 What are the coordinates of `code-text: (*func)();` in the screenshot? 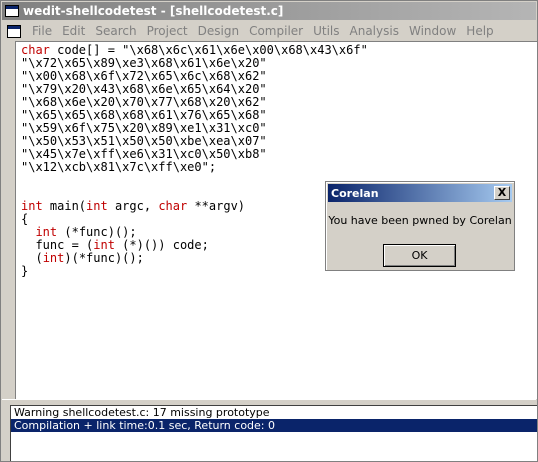 It's located at (97, 232).